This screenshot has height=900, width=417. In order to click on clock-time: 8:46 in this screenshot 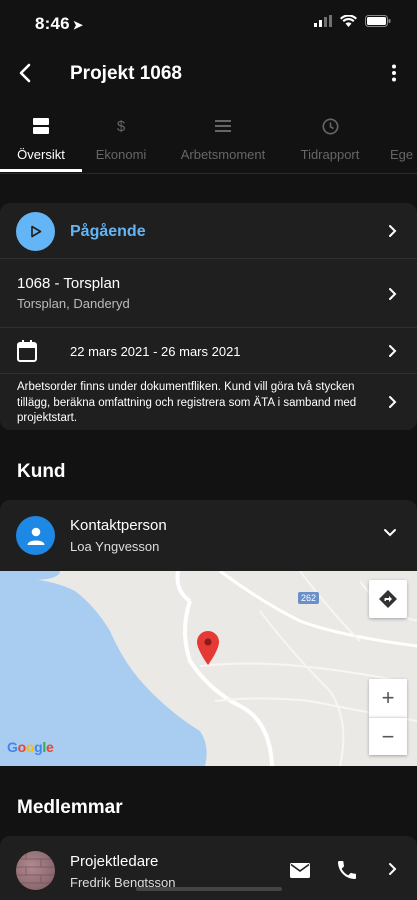, I will do `click(52, 23)`.